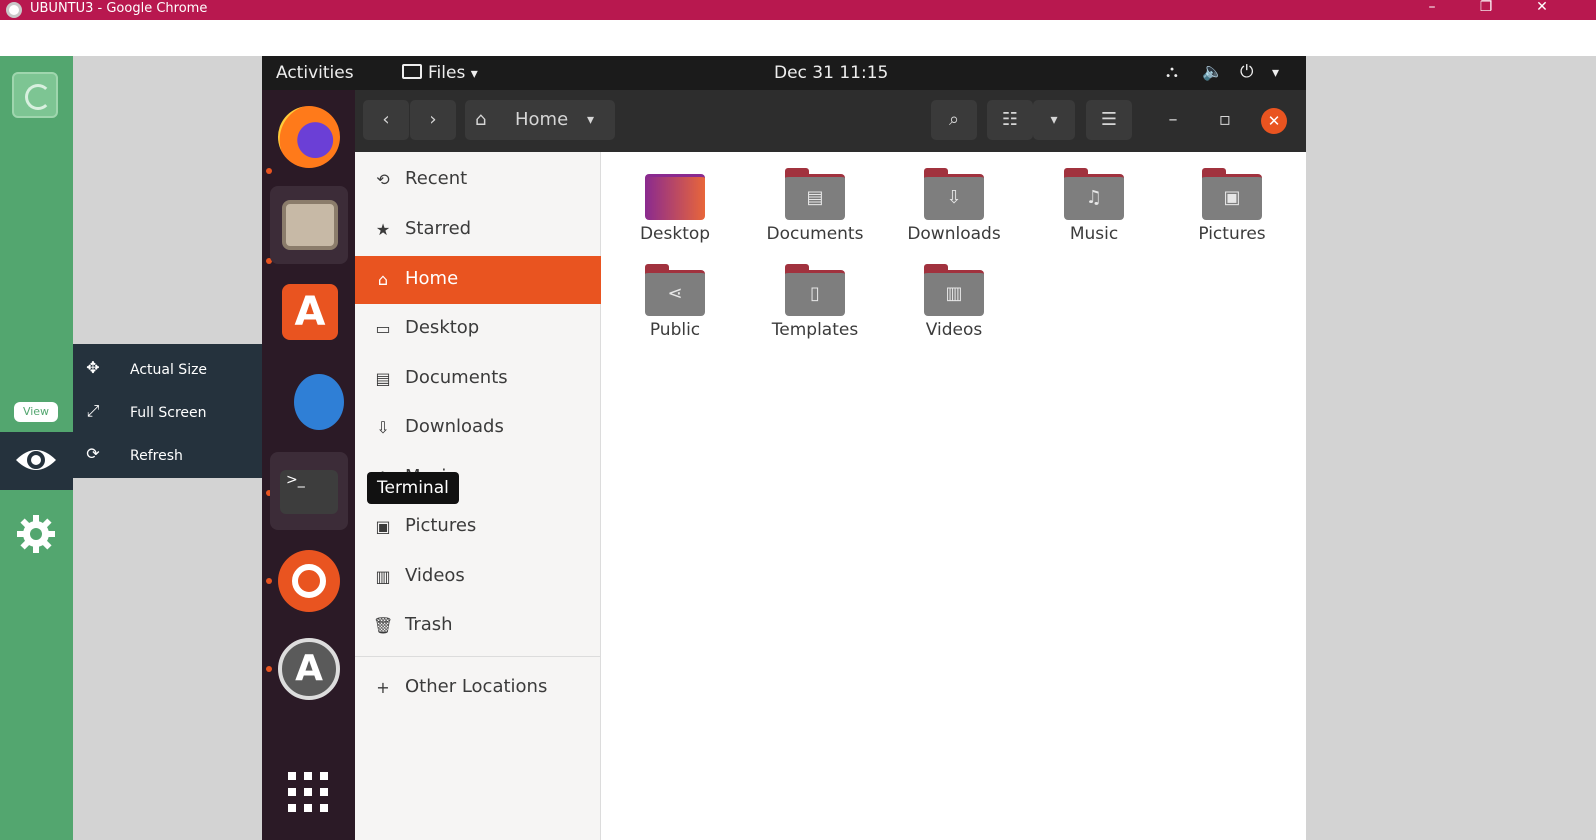 The image size is (1596, 840). Describe the element at coordinates (954, 301) in the screenshot. I see `folder-videos: ▥ Videos` at that location.